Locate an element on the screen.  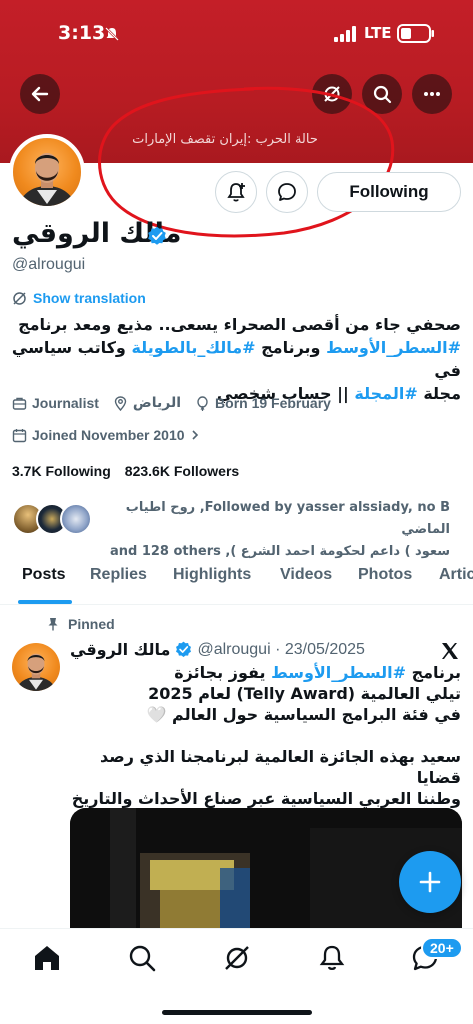
post-text: يفوز بجائزة is located at coordinates (223, 672).